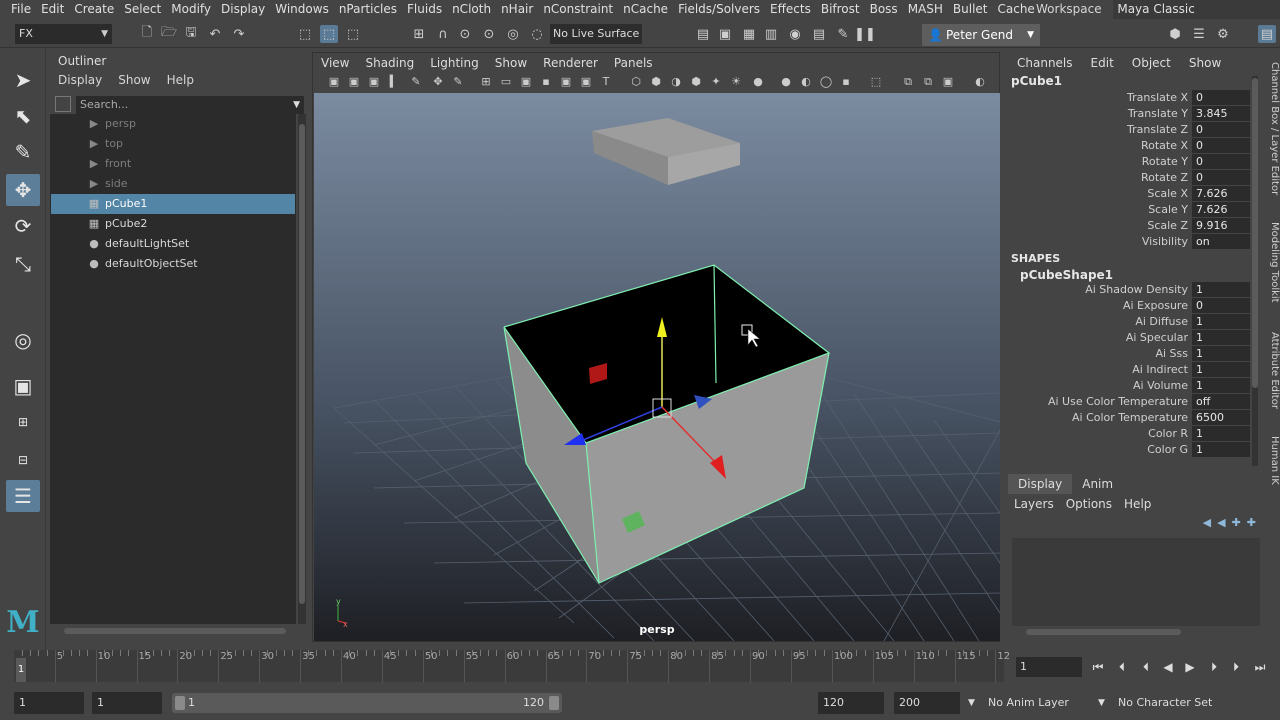 The image size is (1280, 720). I want to click on menu-boss: Boss, so click(884, 9).